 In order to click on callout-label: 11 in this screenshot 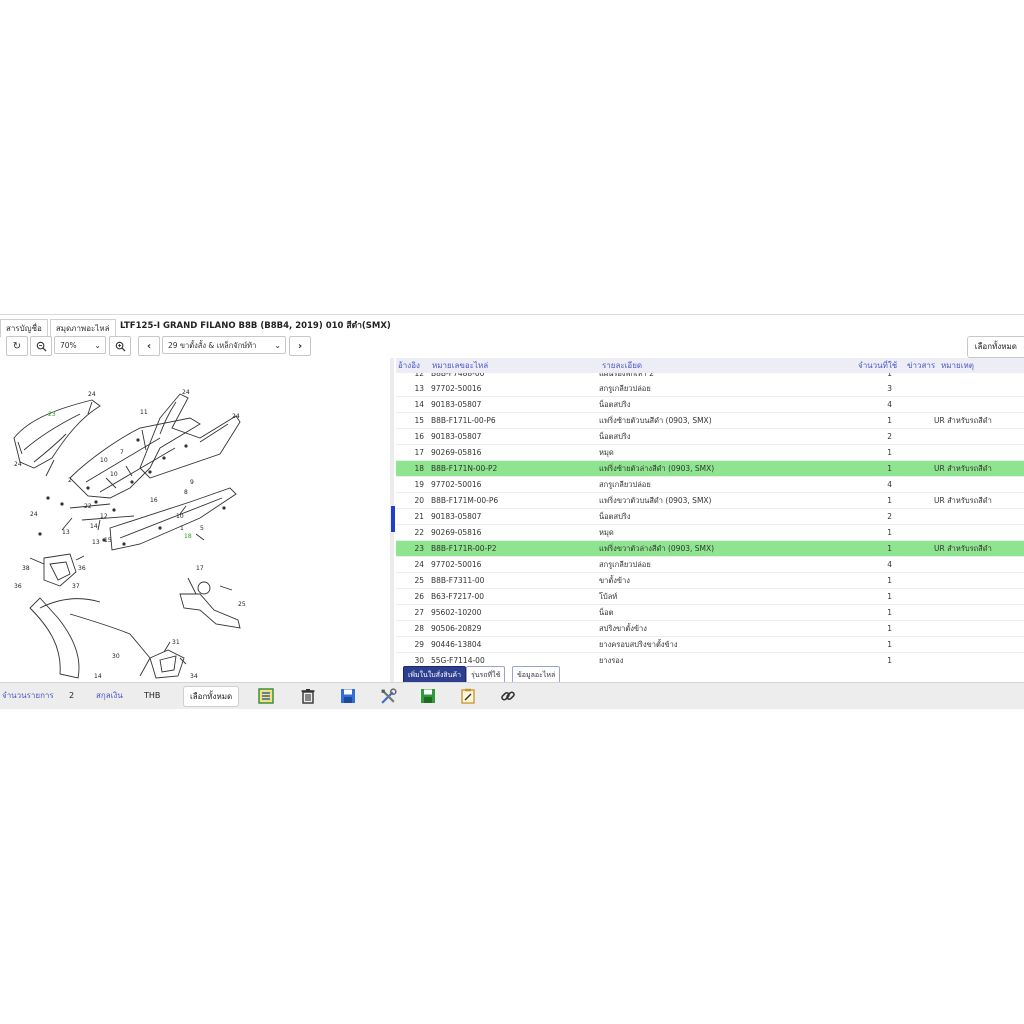, I will do `click(144, 412)`.